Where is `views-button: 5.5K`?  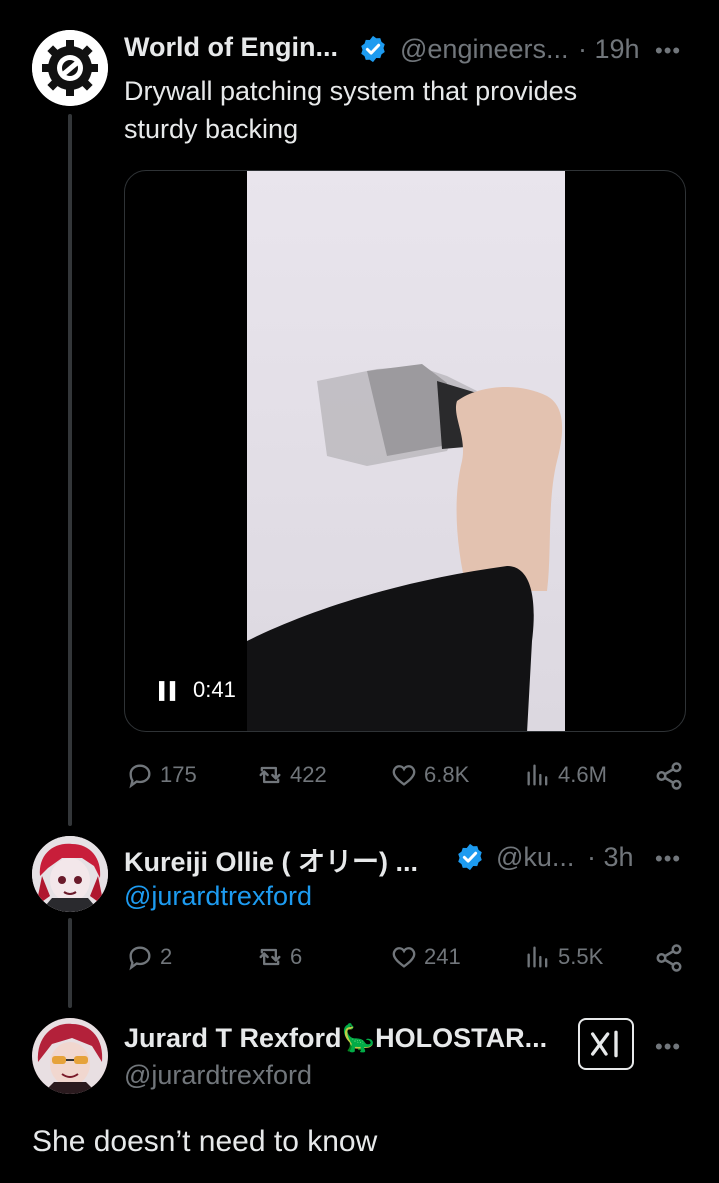
views-button: 5.5K is located at coordinates (563, 957).